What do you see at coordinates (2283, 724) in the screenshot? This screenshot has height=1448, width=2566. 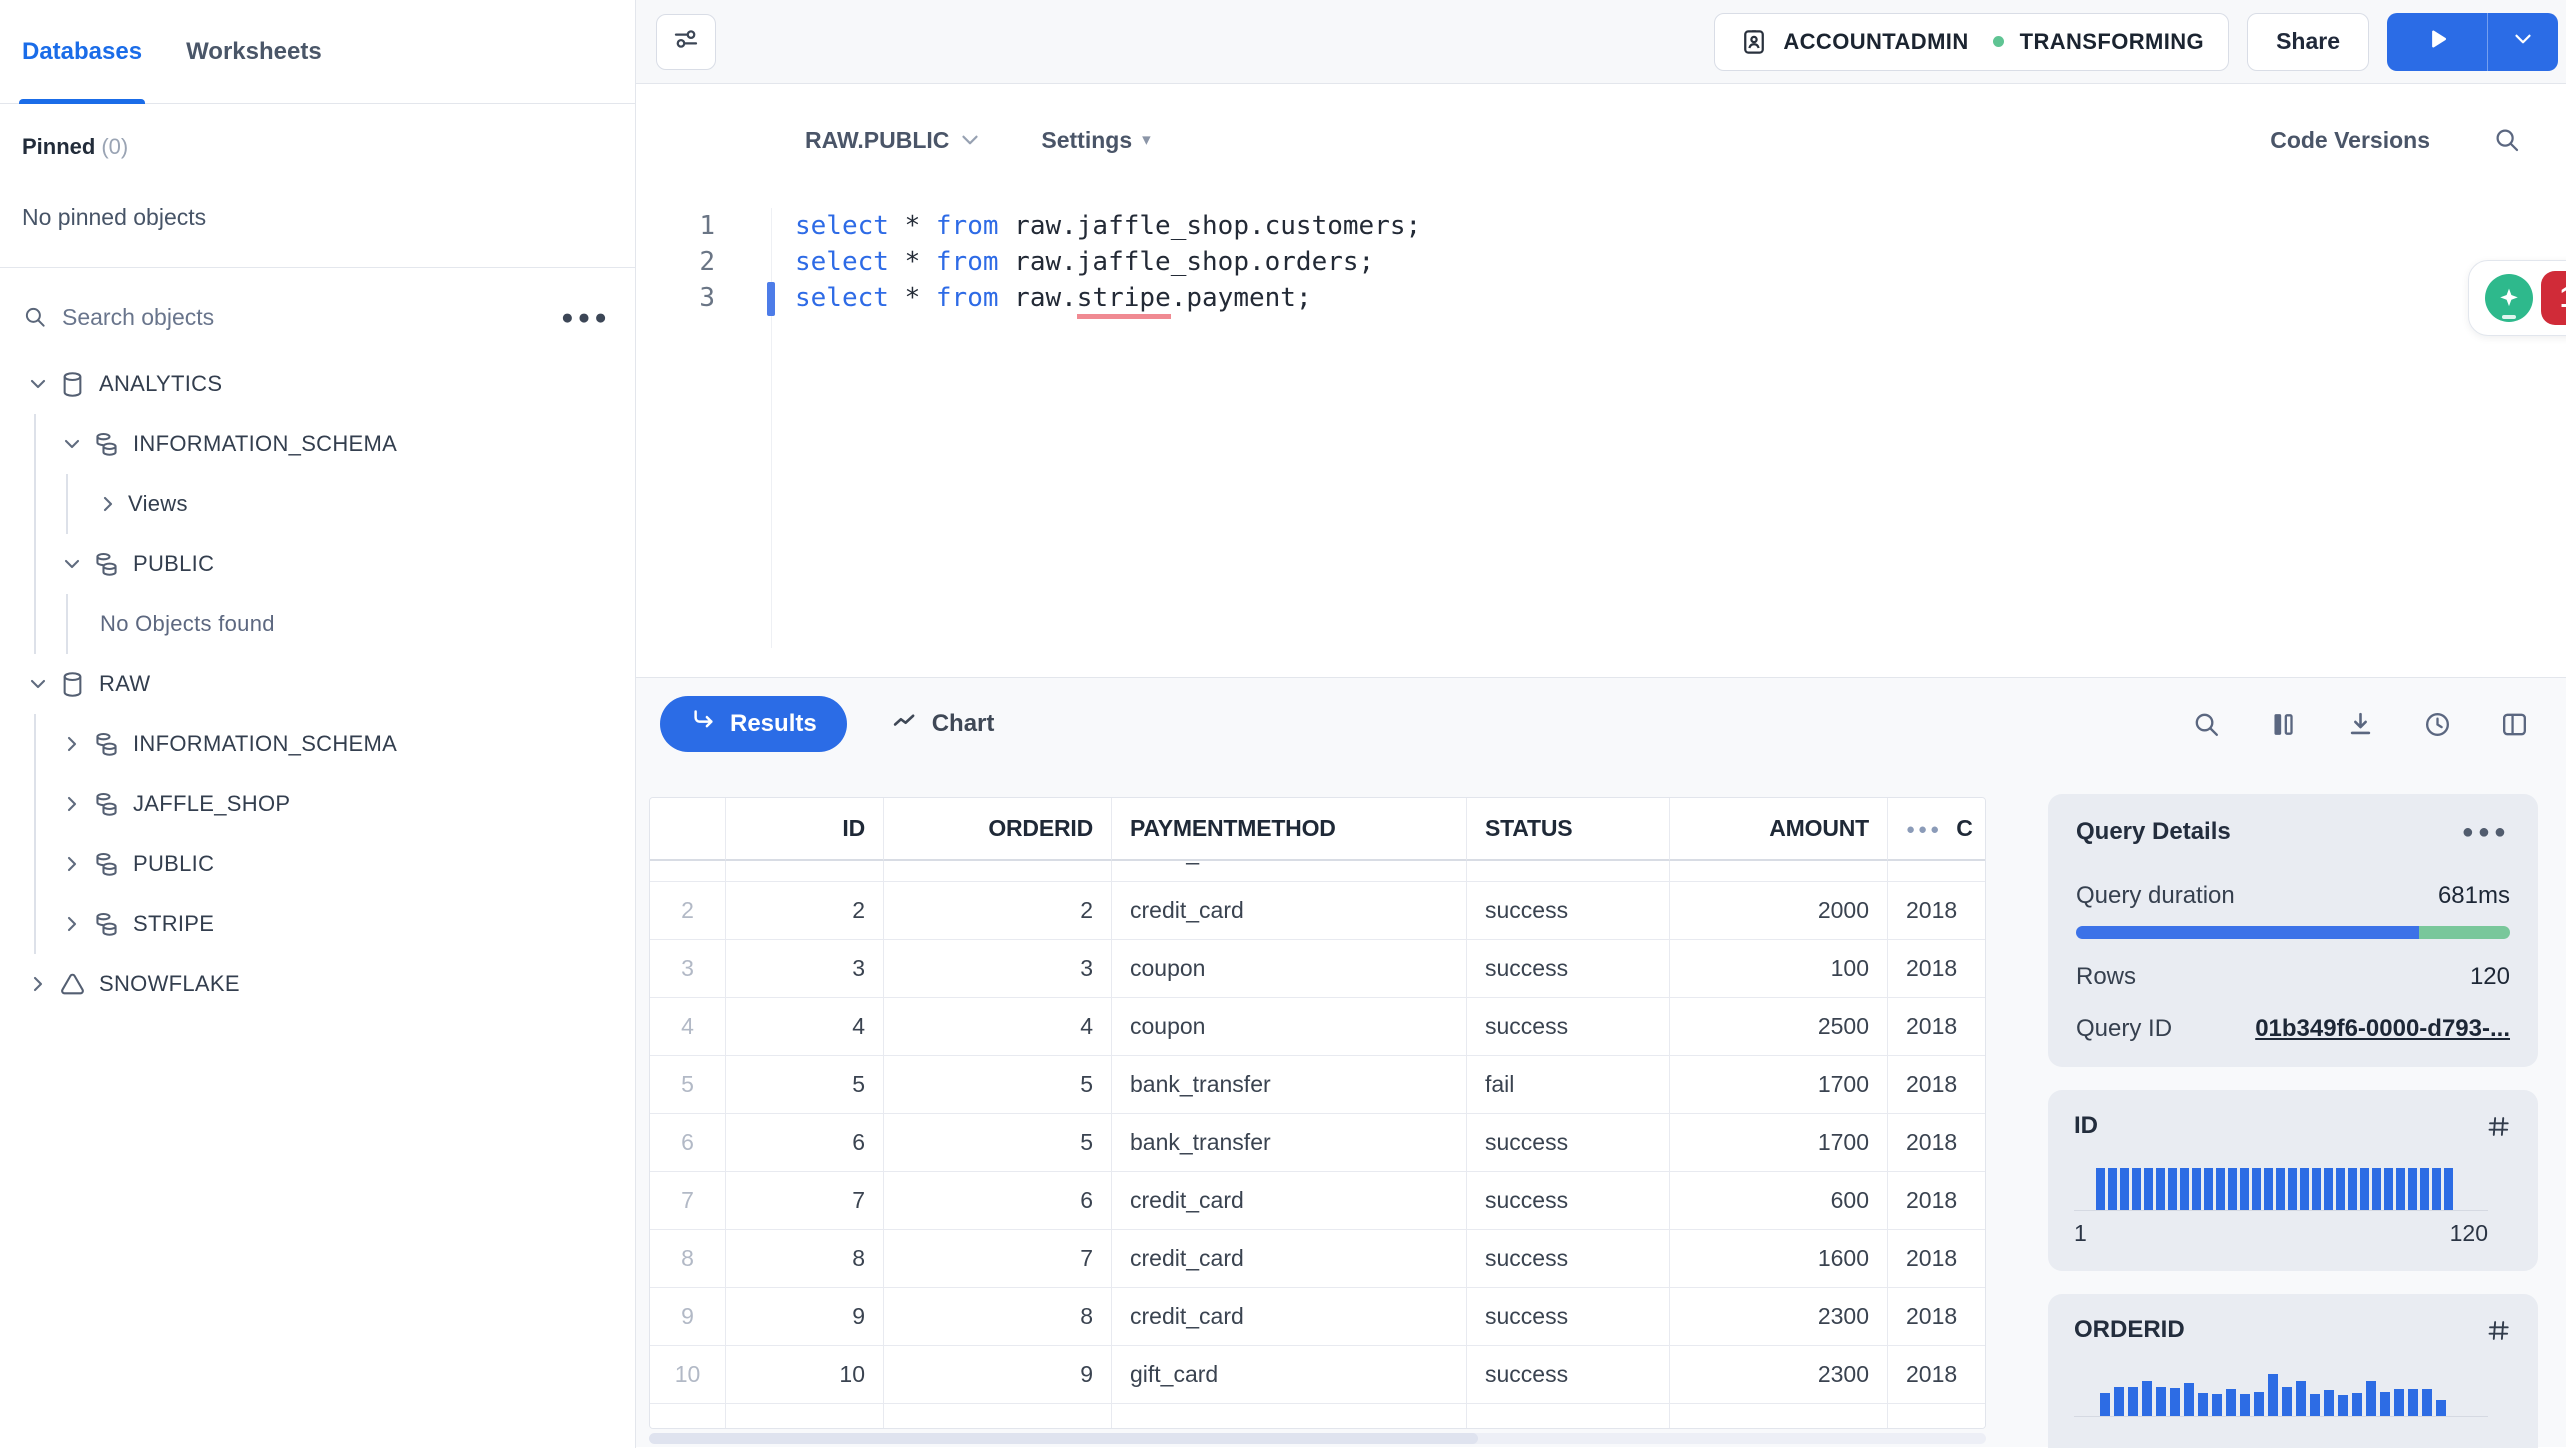 I see `columns-icon` at bounding box center [2283, 724].